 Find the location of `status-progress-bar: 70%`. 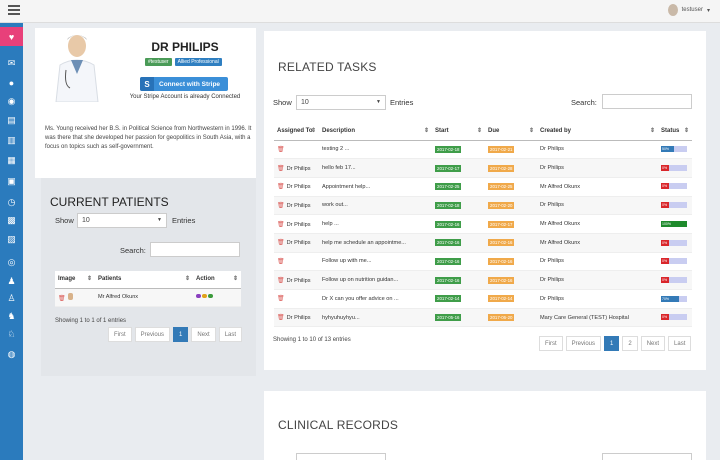

status-progress-bar: 70% is located at coordinates (674, 298).